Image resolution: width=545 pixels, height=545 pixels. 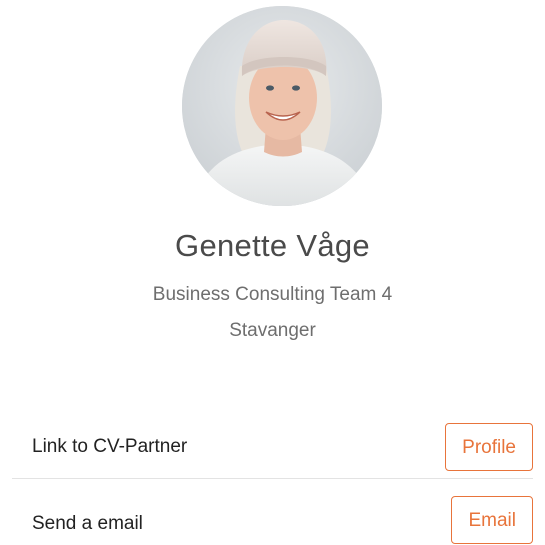 I want to click on send-email-row: Send a email Email, so click(x=272, y=512).